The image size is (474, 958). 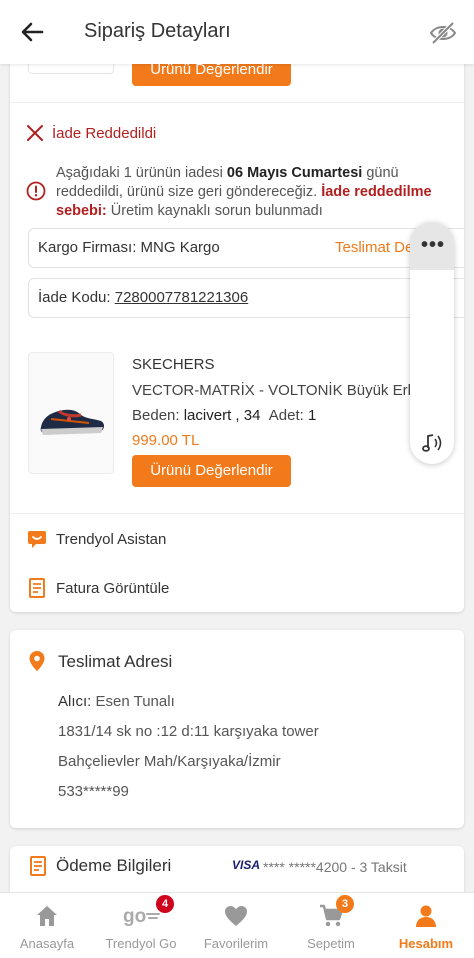 What do you see at coordinates (236, 916) in the screenshot?
I see `heart-icon` at bounding box center [236, 916].